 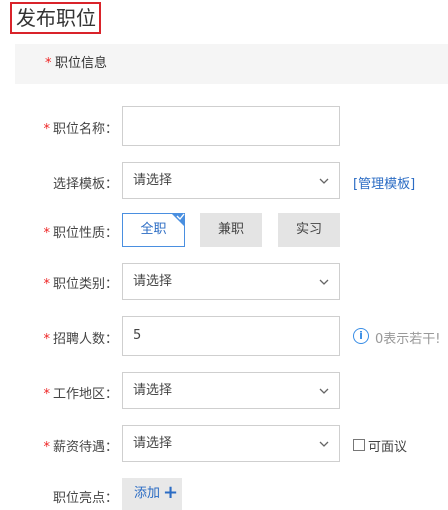 I want to click on negotiable-label: 可面议, so click(x=388, y=447).